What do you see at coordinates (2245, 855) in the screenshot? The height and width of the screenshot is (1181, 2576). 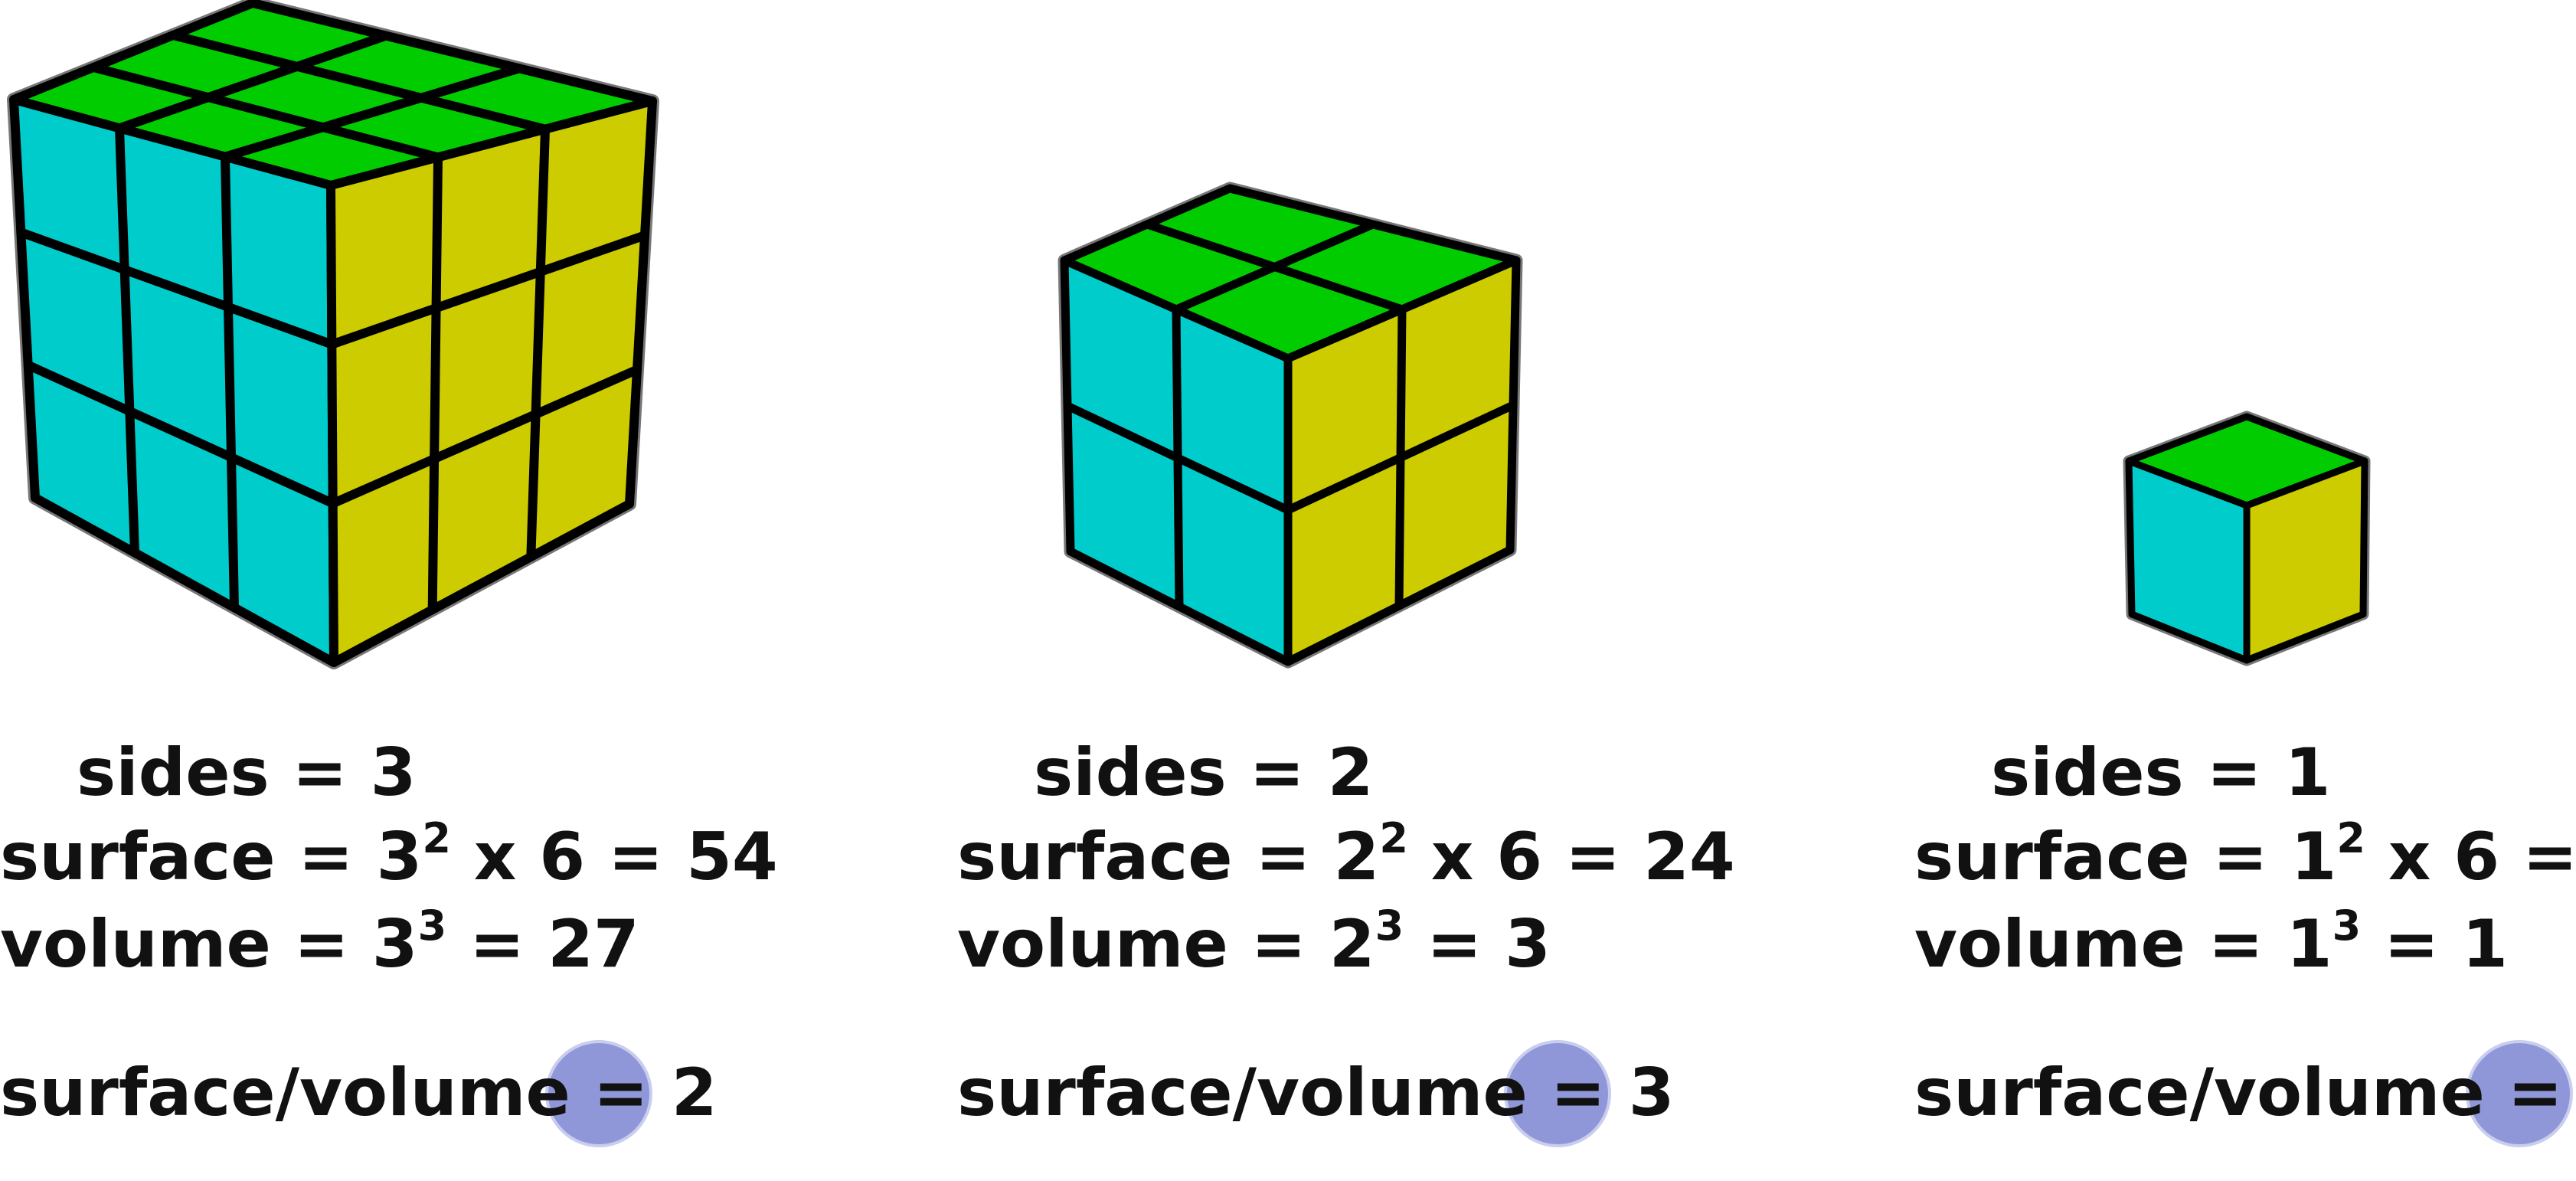 I see `surface-formula: surface = 12 x 6 = 6` at bounding box center [2245, 855].